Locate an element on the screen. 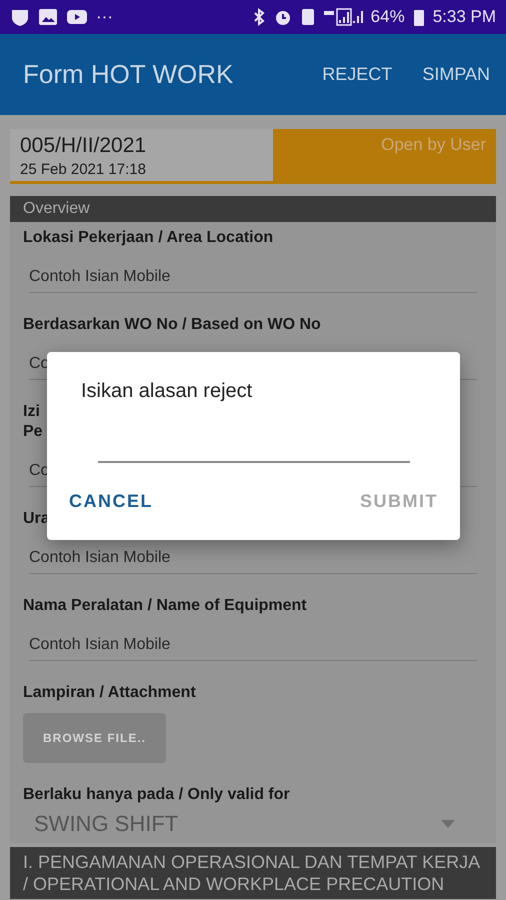  shield-icon is located at coordinates (20, 17).